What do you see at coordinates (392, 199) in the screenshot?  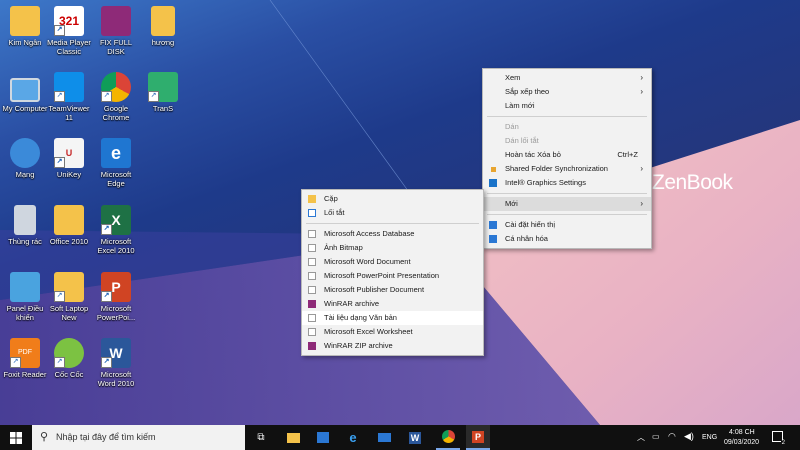 I see `submenu-item-folder: Cặp` at bounding box center [392, 199].